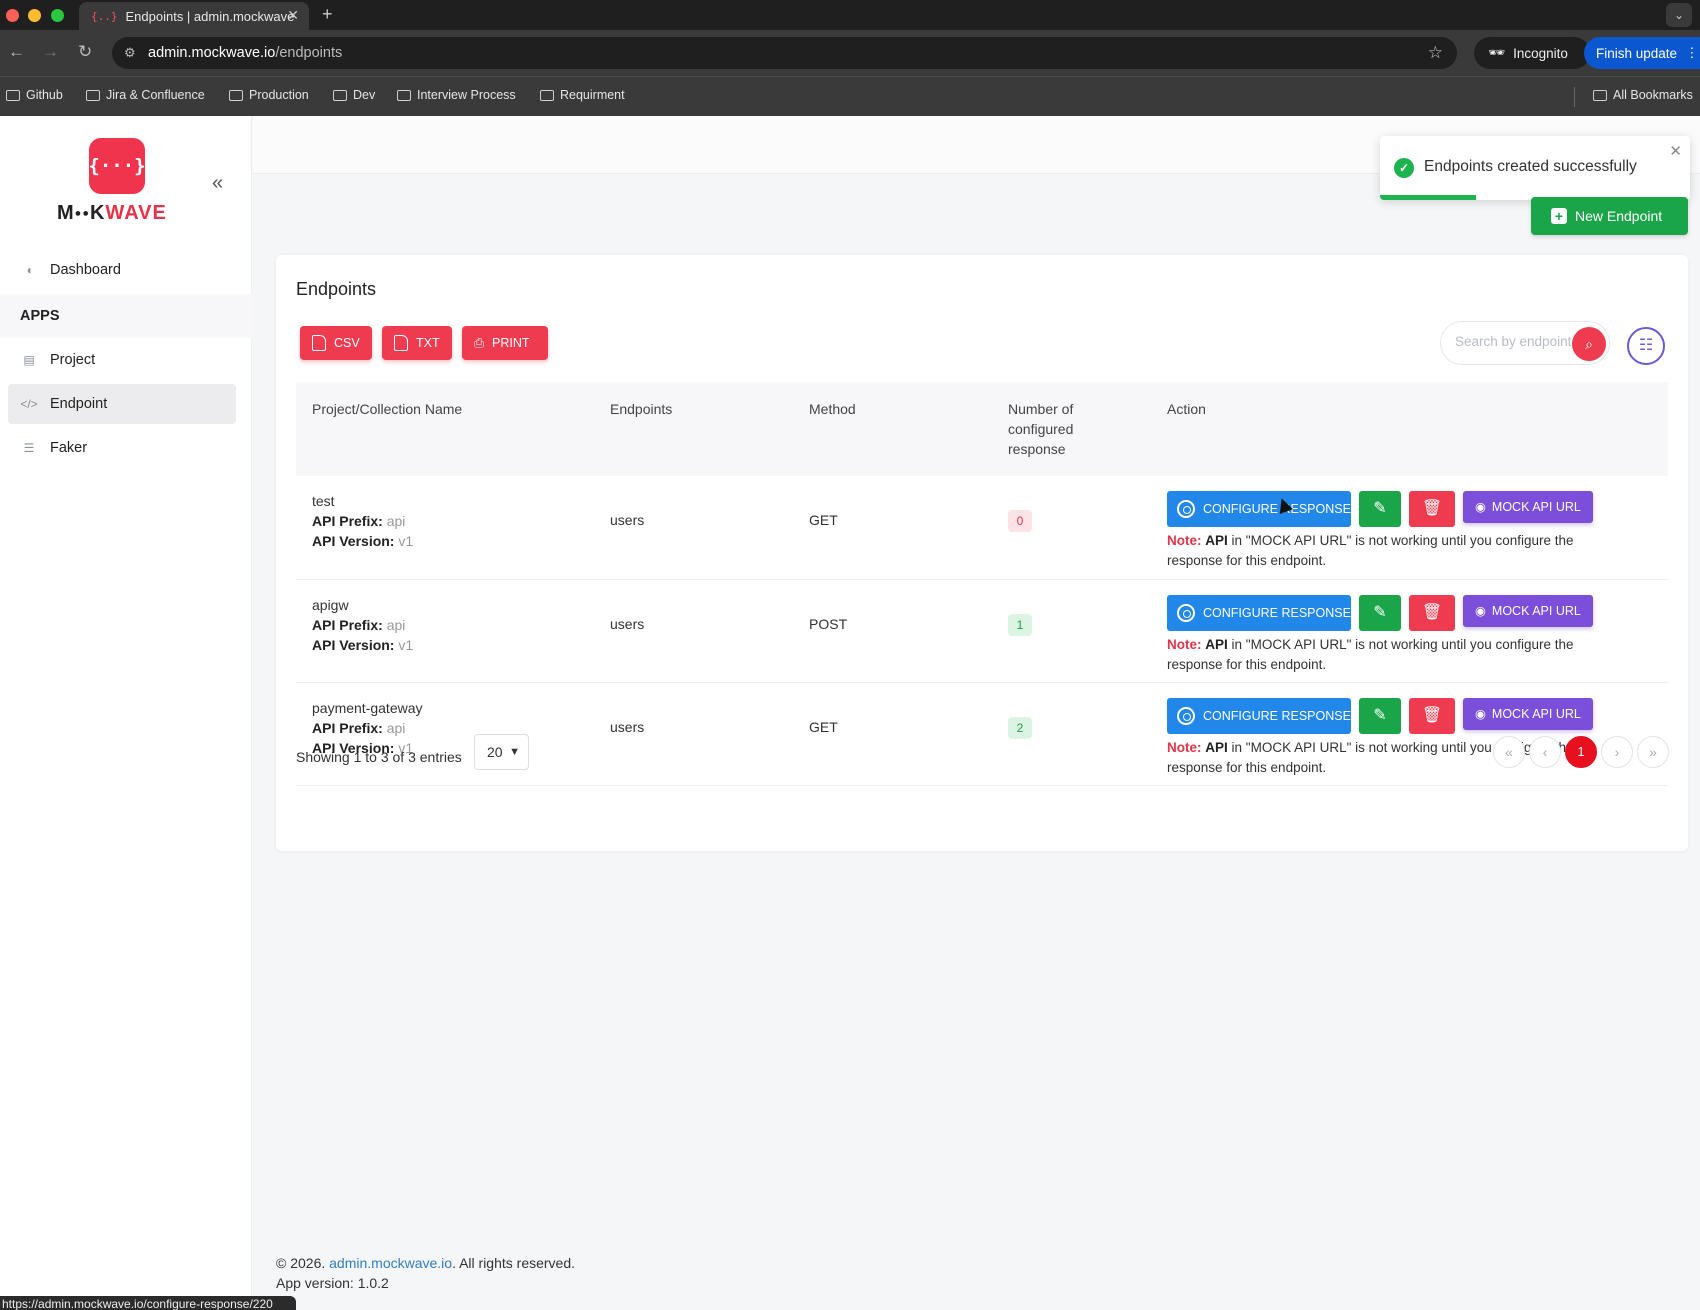  I want to click on filter-settings-icon: ☷, so click(1646, 346).